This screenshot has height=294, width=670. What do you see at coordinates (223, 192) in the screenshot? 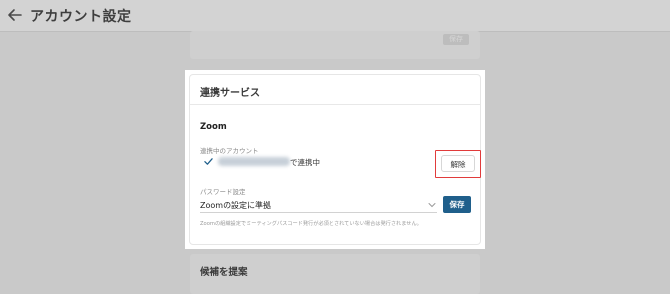
I see `password-setting-label: パスワード設定` at bounding box center [223, 192].